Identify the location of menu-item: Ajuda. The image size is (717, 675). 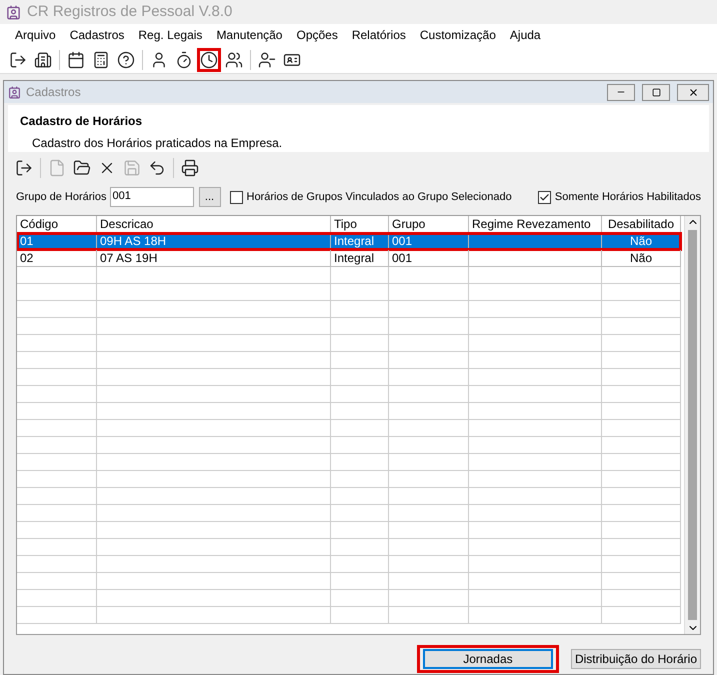
(525, 35).